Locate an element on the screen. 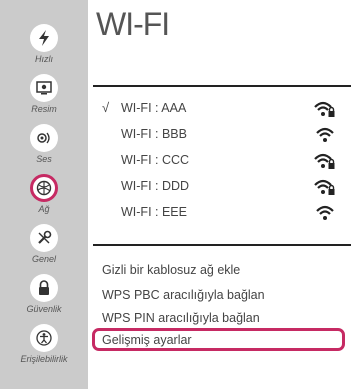 This screenshot has height=389, width=354. network-name: WI-FI : BBB is located at coordinates (154, 134).